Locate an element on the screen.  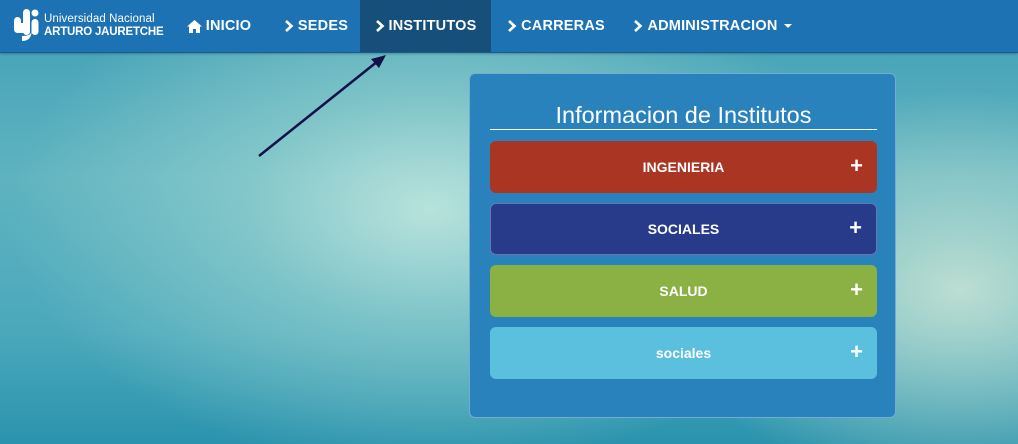
institute-label: SOCIALES is located at coordinates (683, 229).